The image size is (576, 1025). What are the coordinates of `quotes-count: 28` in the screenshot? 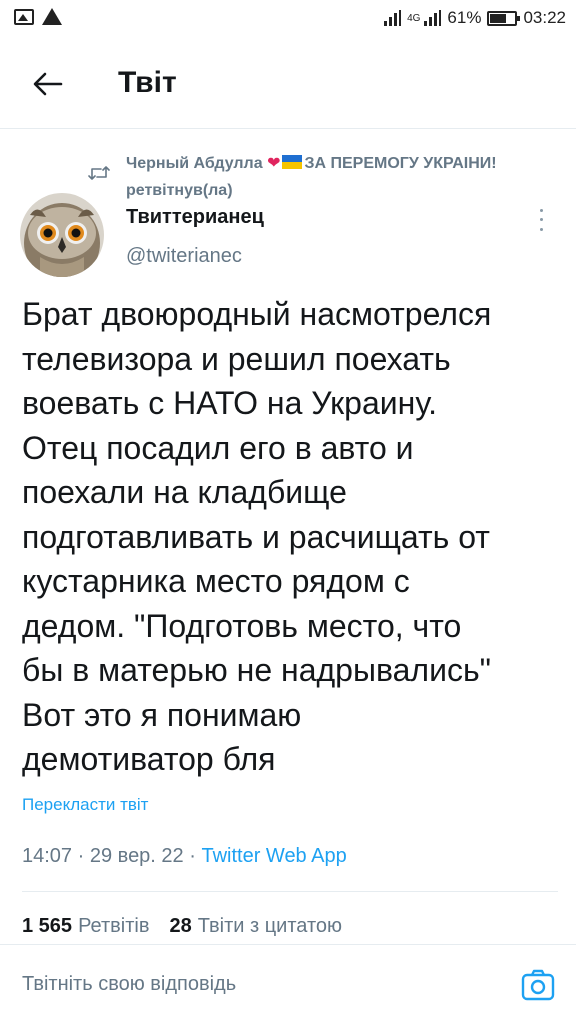 It's located at (180, 926).